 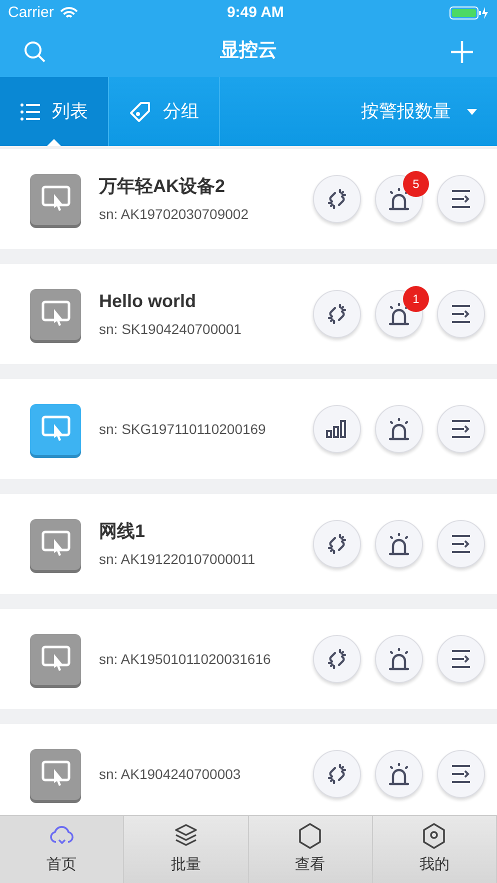 What do you see at coordinates (30, 111) in the screenshot?
I see `list-icon` at bounding box center [30, 111].